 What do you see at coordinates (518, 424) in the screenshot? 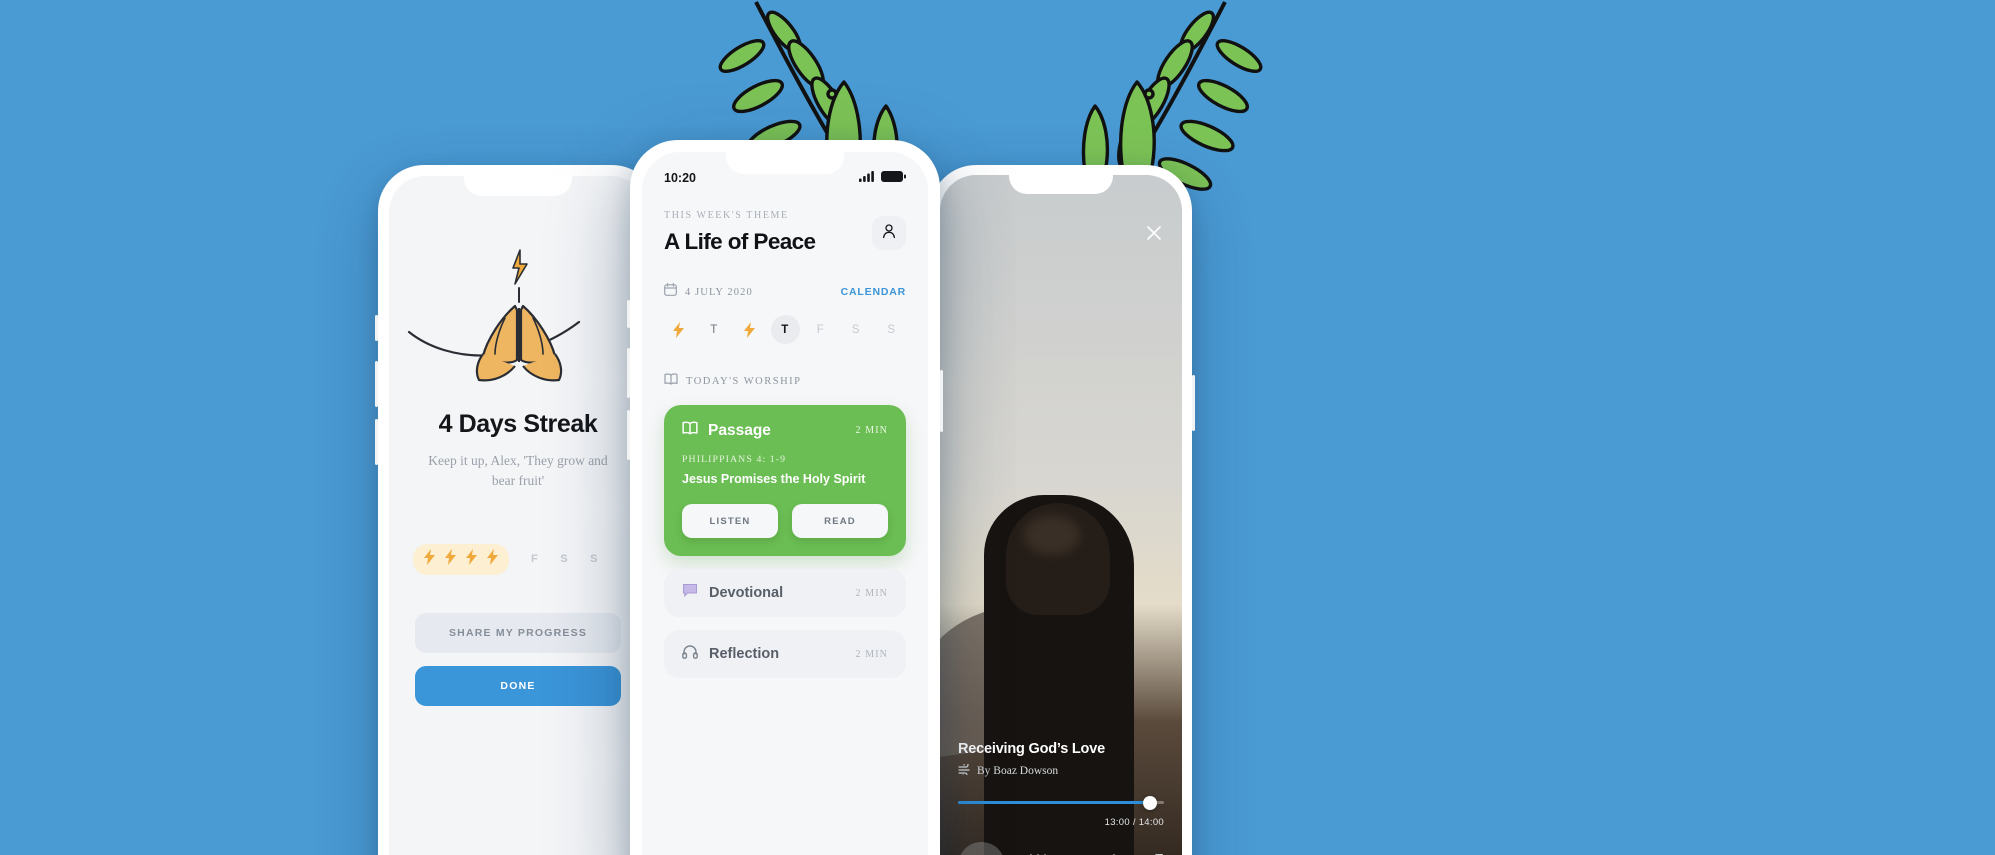
I see `streak-title: 4 Days Streak` at bounding box center [518, 424].